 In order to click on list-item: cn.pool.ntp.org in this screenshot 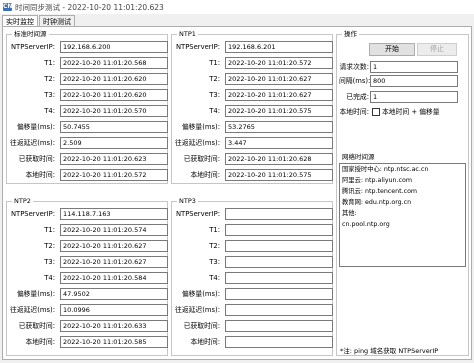, I will do `click(402, 224)`.